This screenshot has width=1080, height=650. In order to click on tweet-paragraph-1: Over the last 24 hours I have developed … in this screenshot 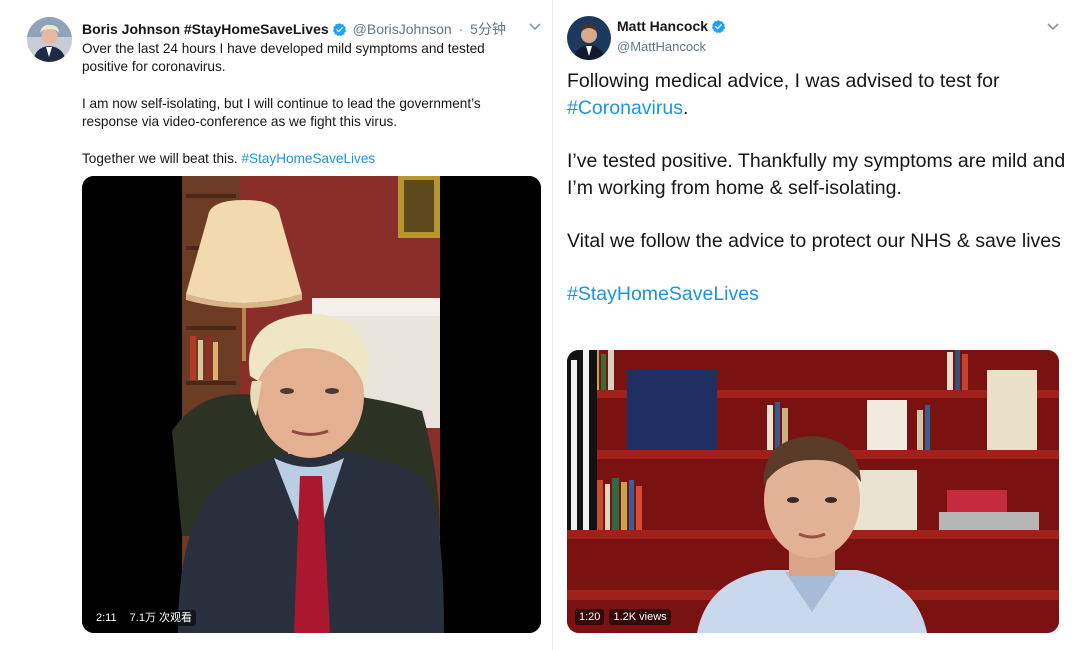, I will do `click(283, 57)`.